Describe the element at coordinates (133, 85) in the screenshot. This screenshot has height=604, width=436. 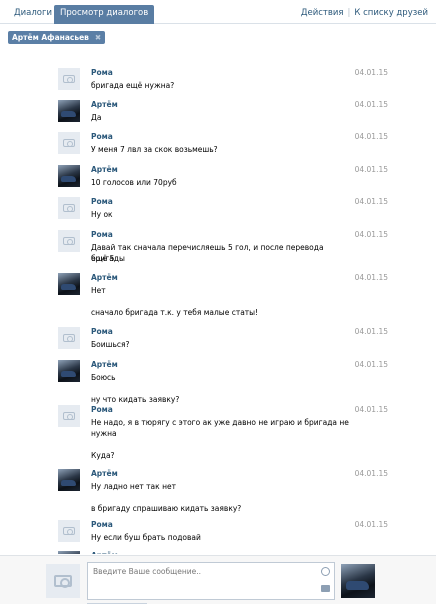
I see `message-text: бригада ещё нужна?` at that location.